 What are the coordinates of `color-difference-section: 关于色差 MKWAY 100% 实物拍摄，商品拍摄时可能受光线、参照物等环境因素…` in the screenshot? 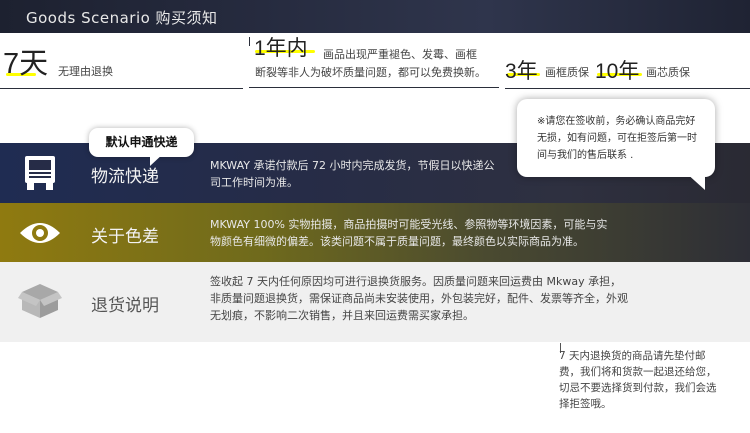 It's located at (375, 232).